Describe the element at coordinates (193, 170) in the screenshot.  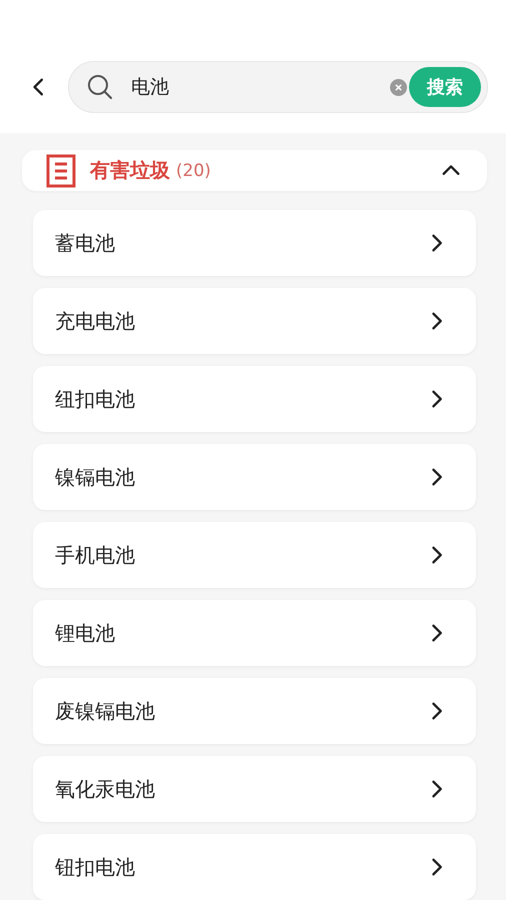
I see `category-count: (20)` at that location.